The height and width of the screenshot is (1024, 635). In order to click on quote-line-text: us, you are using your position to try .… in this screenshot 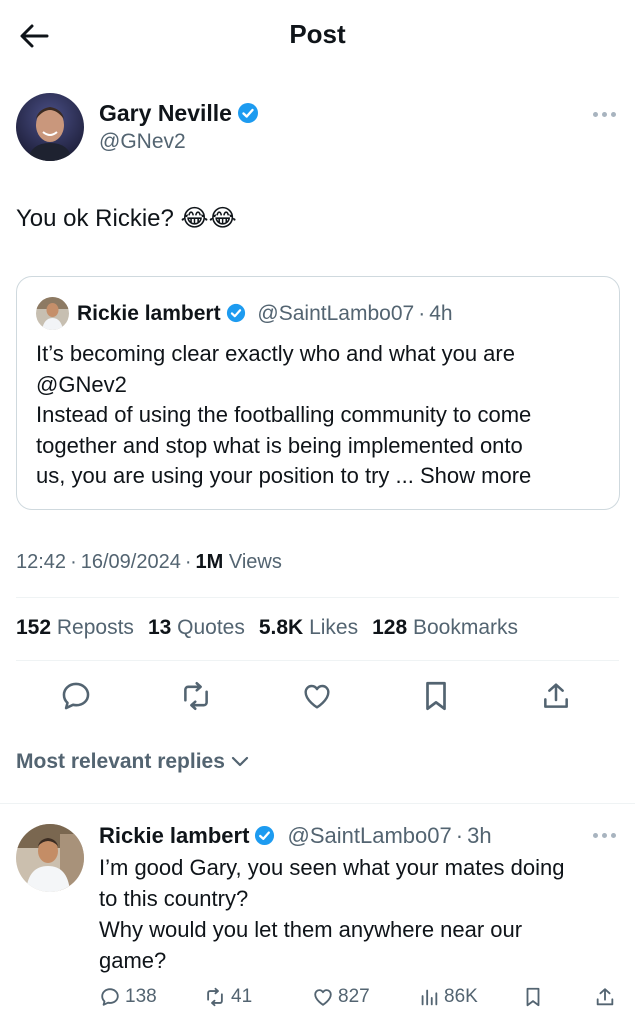, I will do `click(225, 475)`.